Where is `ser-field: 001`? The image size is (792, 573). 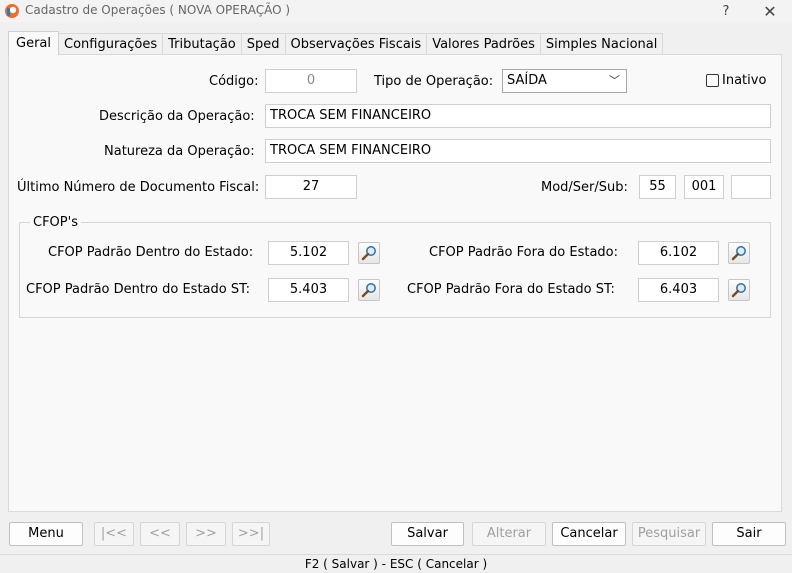 ser-field: 001 is located at coordinates (704, 187).